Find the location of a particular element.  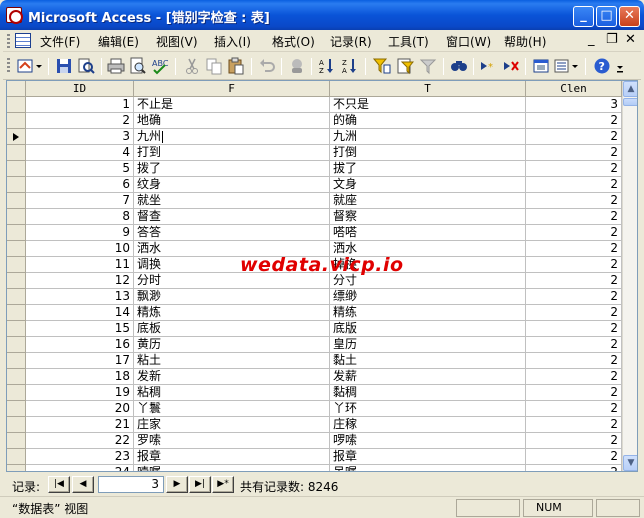

menu-insert: 插入(I) is located at coordinates (232, 41).